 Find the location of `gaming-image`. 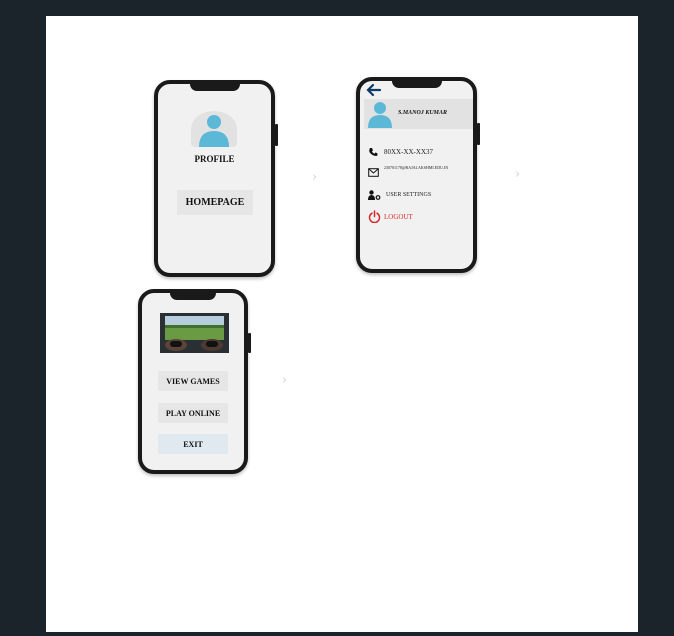

gaming-image is located at coordinates (194, 333).